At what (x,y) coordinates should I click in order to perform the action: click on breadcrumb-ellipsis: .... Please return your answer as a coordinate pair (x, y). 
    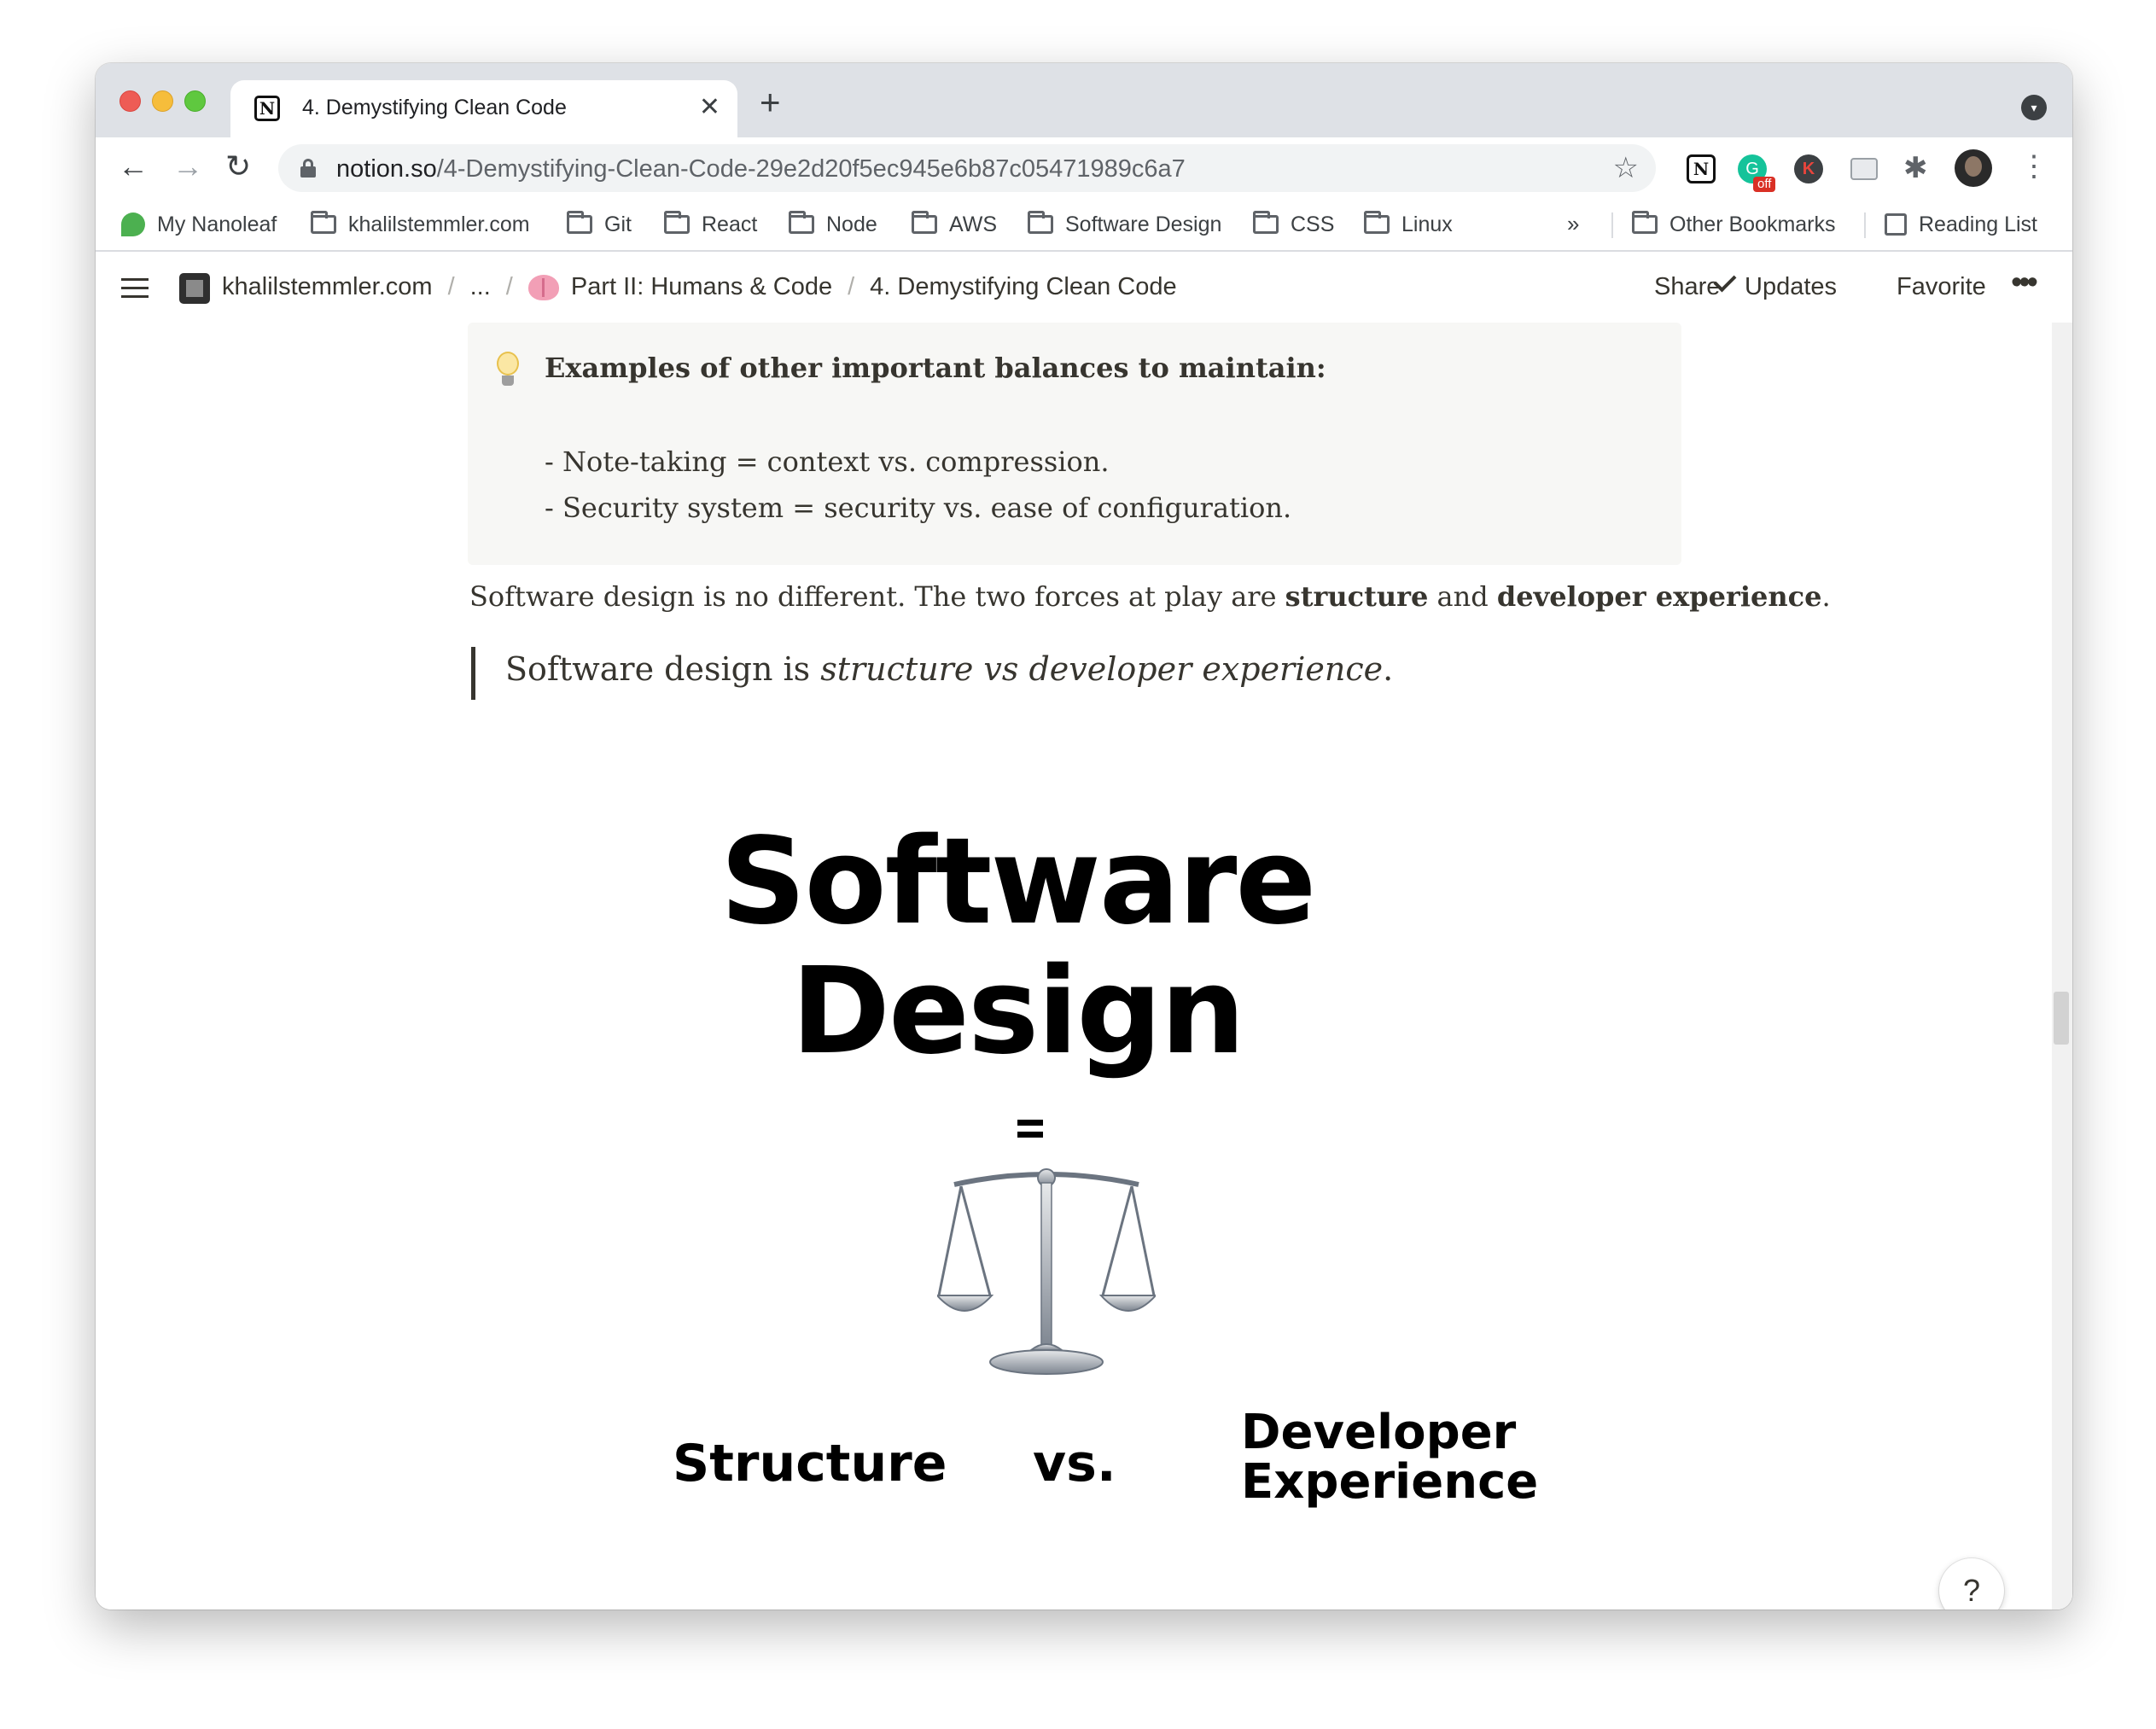
    Looking at the image, I should click on (480, 287).